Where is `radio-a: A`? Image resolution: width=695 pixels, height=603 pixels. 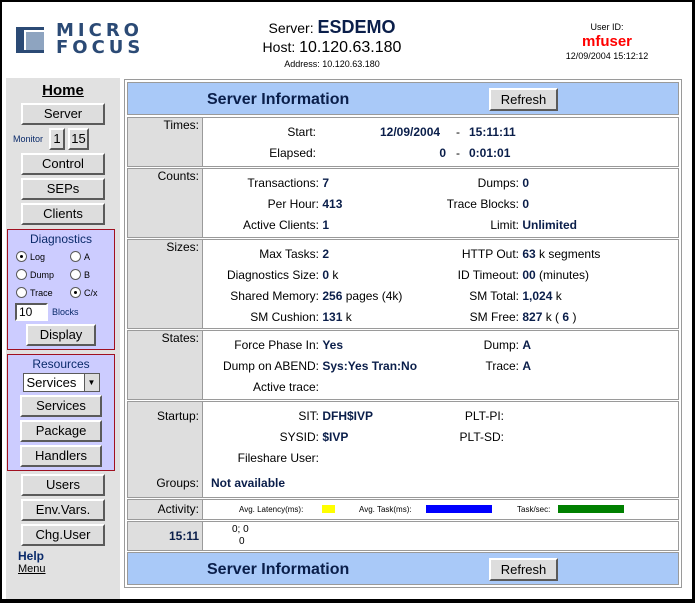
radio-a: A is located at coordinates (95, 256).